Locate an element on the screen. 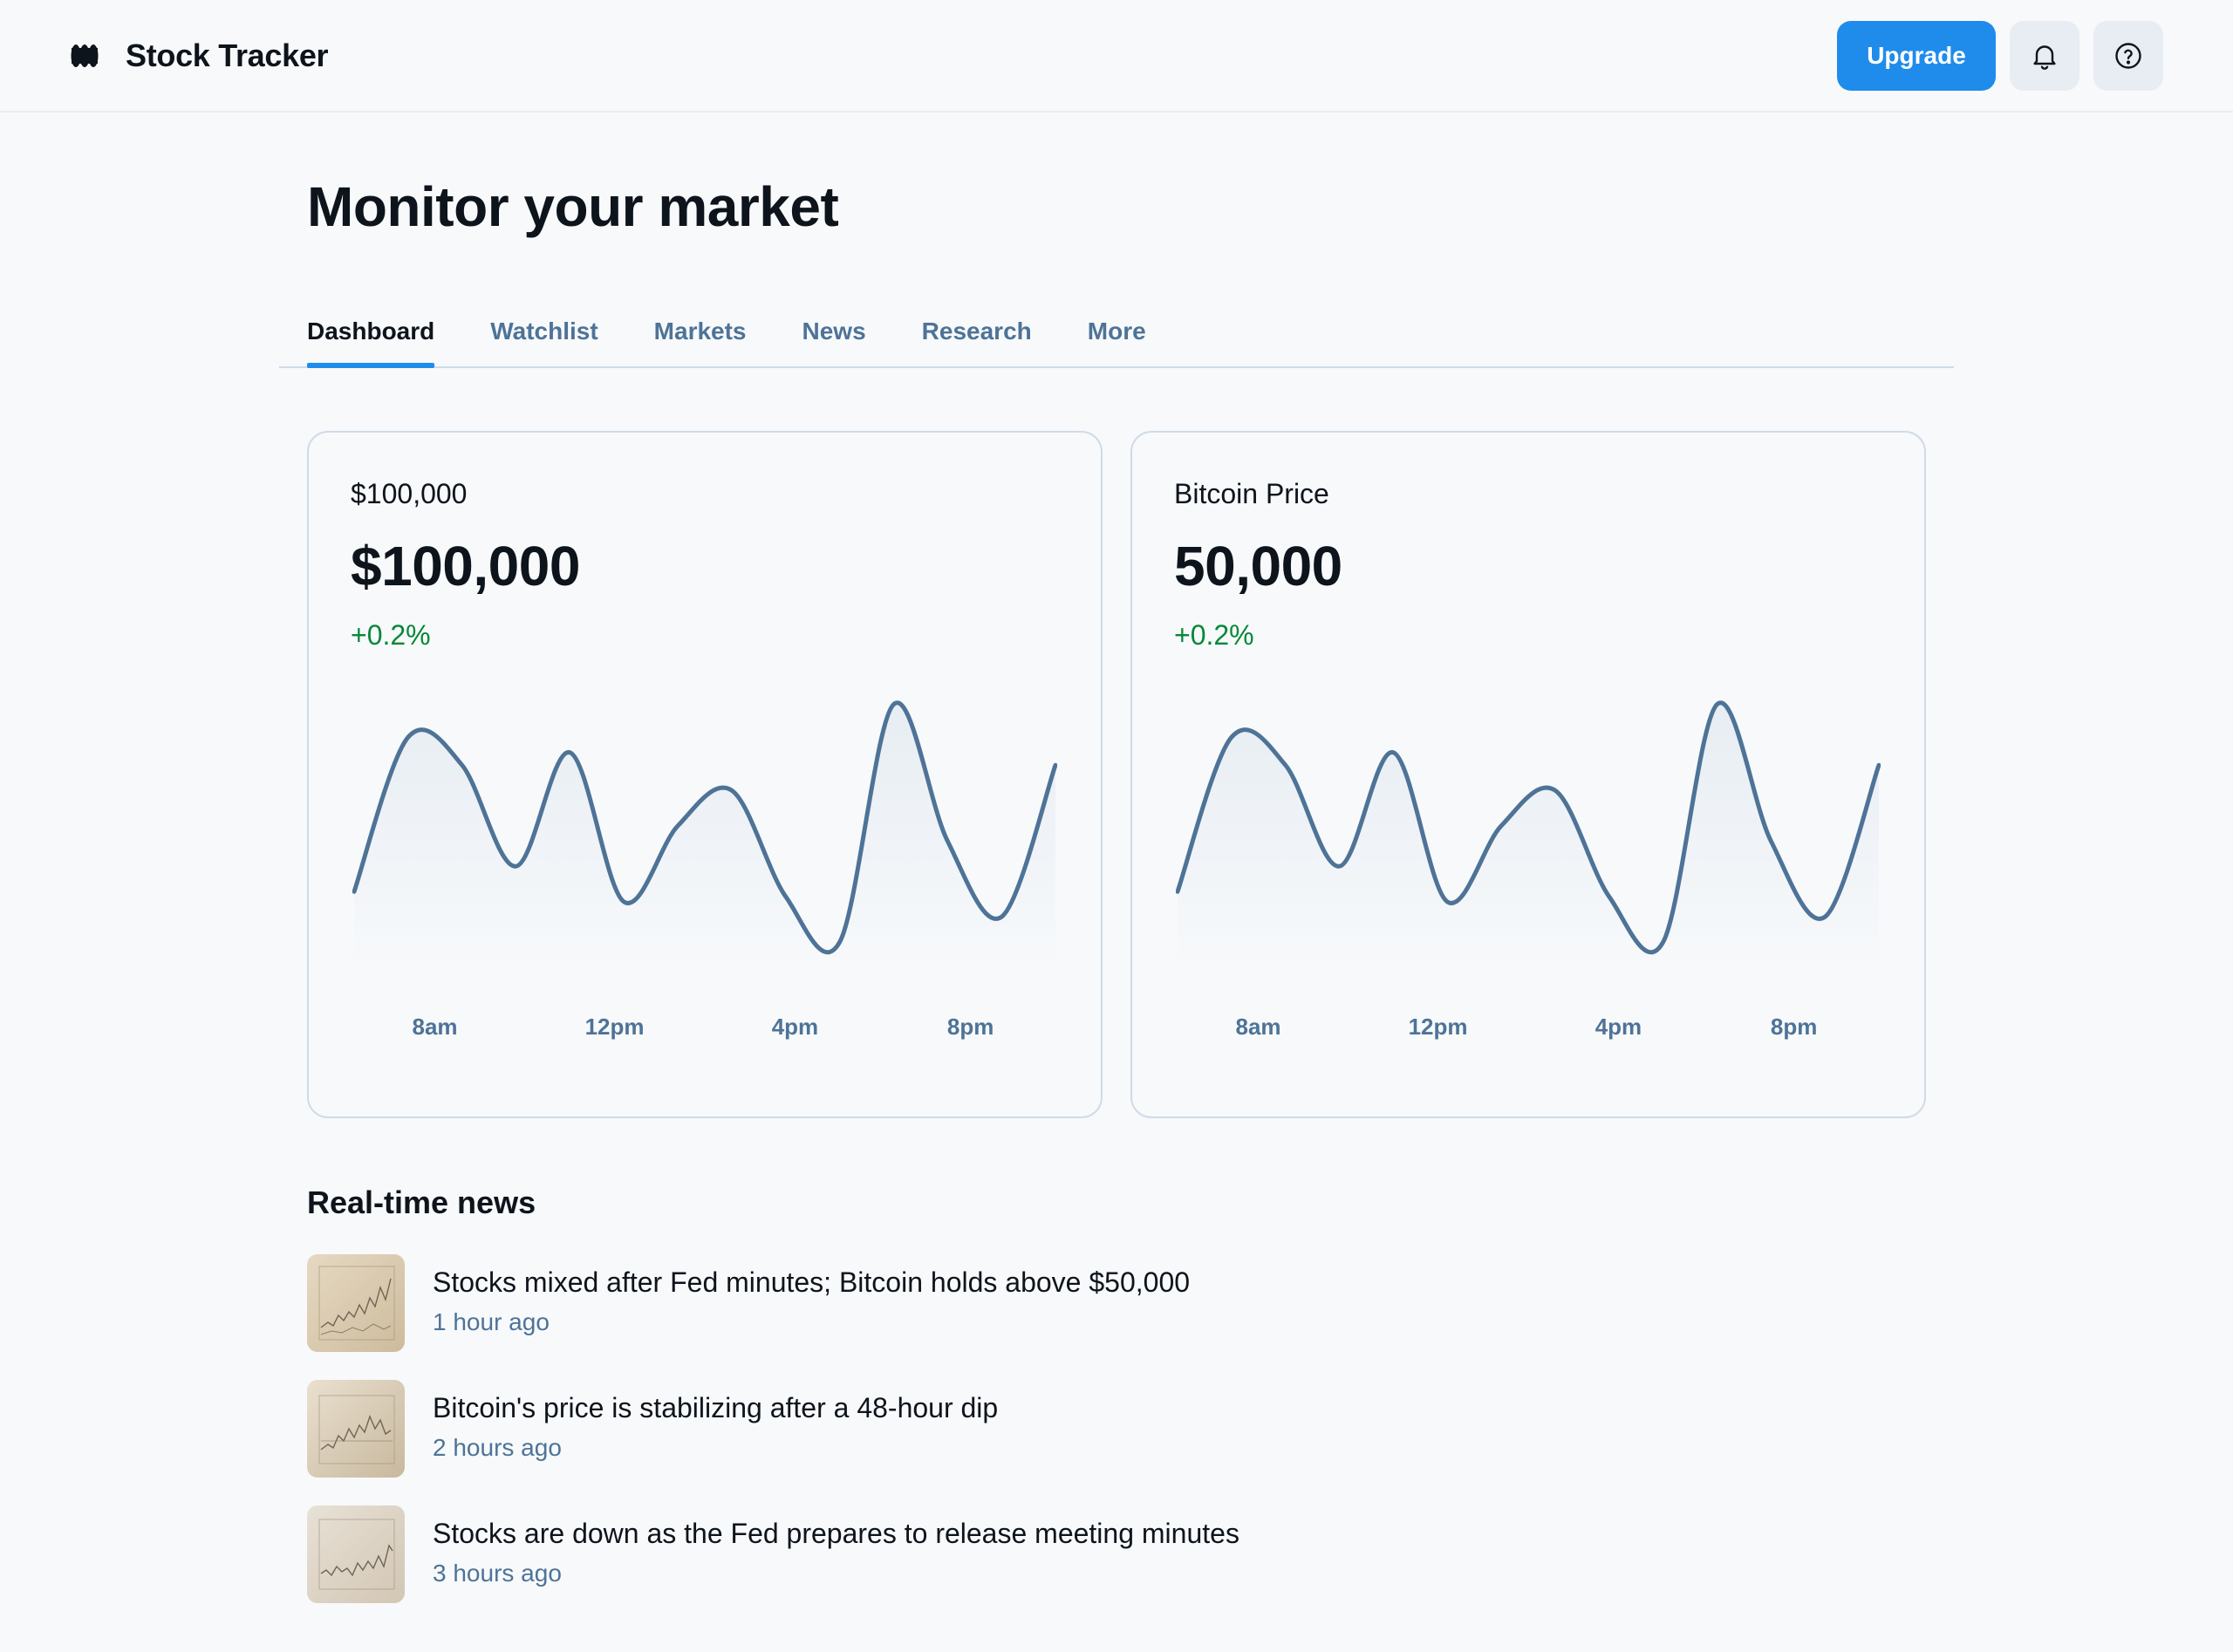 The image size is (2233, 1652). brand-title: Stock Tracker is located at coordinates (227, 55).